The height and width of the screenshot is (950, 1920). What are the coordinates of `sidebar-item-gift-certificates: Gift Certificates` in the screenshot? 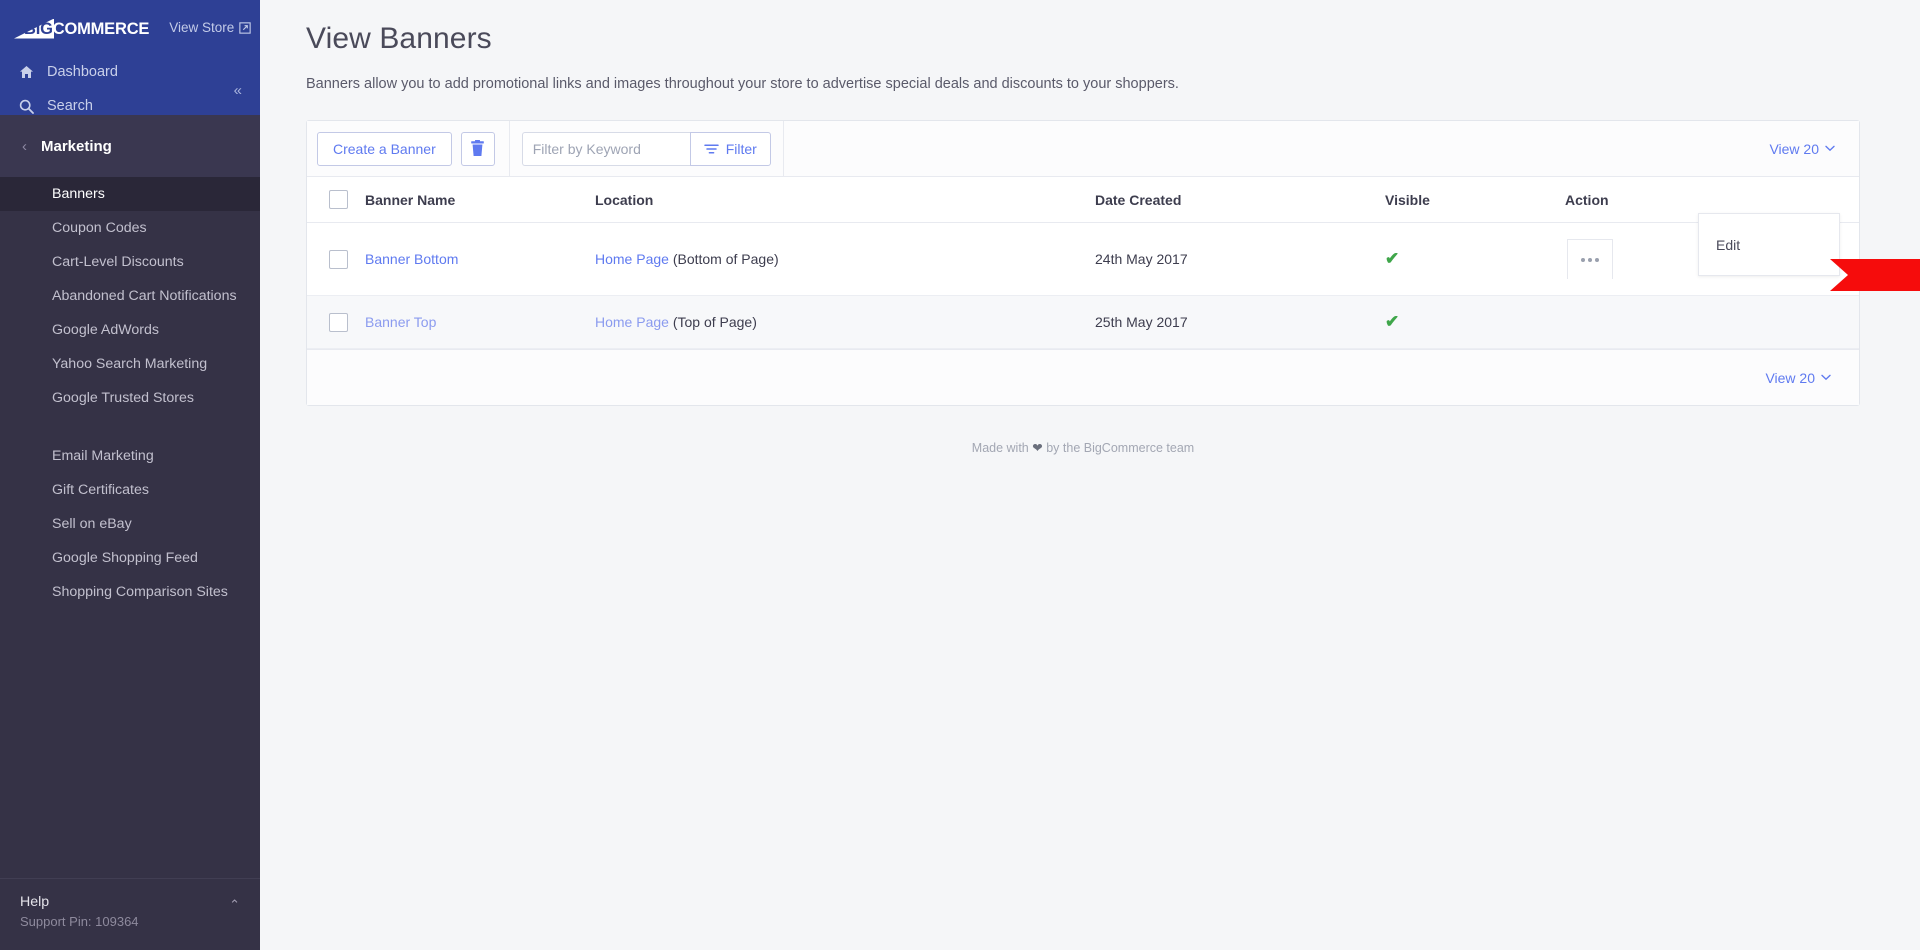 It's located at (130, 490).